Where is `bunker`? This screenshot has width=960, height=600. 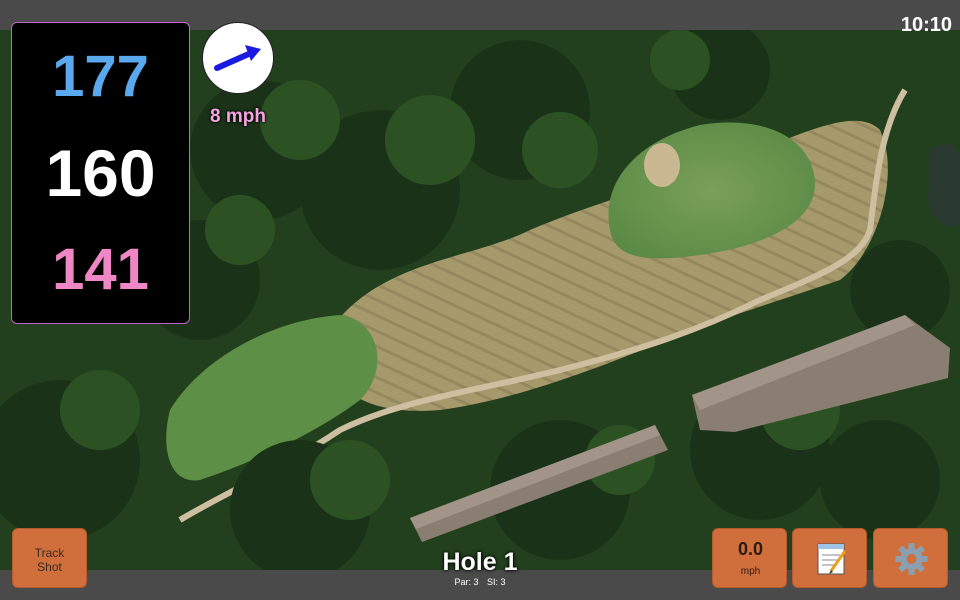 bunker is located at coordinates (662, 165).